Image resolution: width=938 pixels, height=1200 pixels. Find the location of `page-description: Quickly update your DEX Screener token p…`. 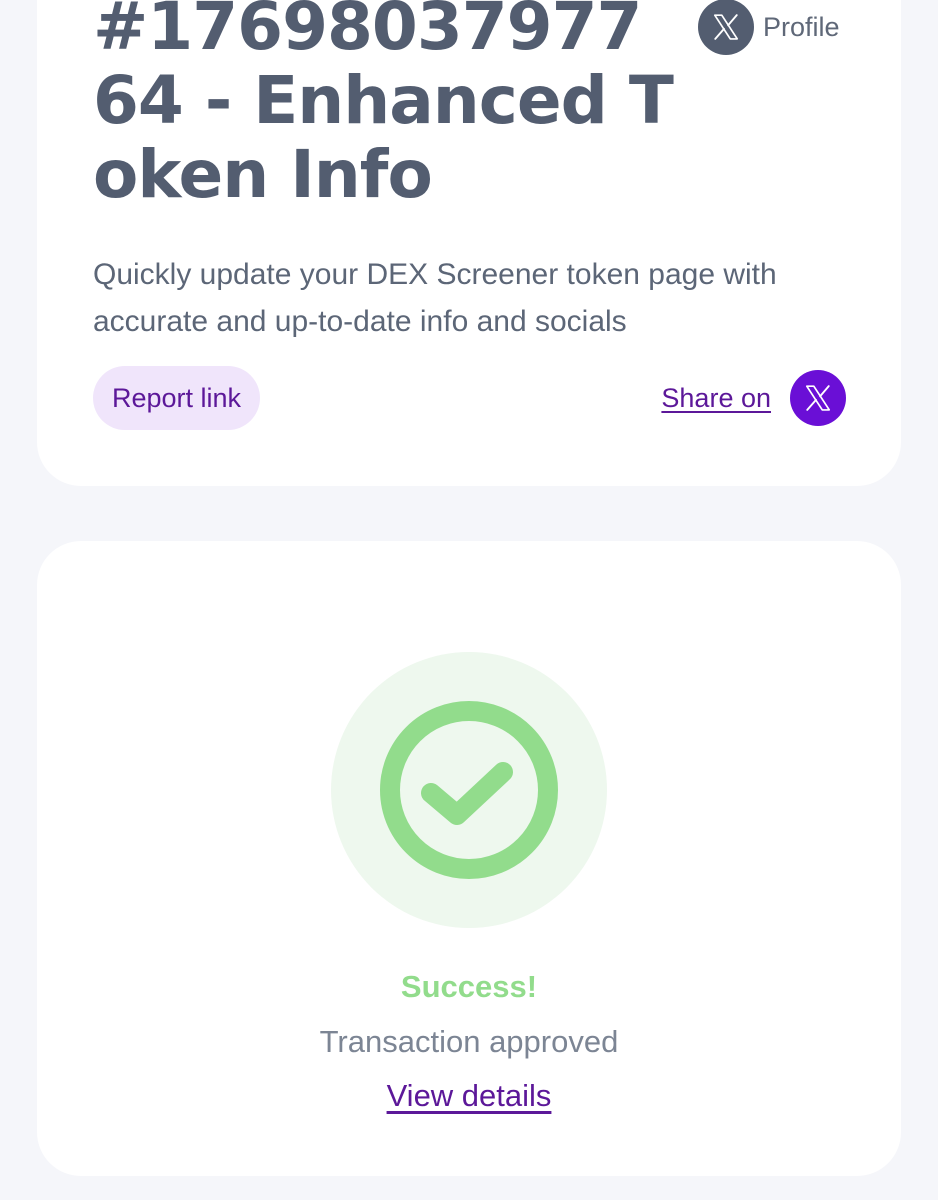

page-description: Quickly update your DEX Screener token p… is located at coordinates (435, 298).